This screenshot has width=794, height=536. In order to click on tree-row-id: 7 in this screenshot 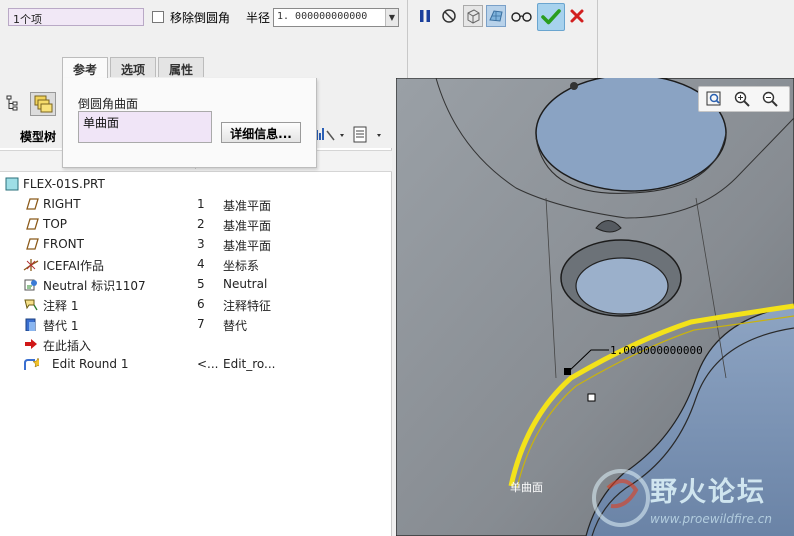, I will do `click(201, 324)`.